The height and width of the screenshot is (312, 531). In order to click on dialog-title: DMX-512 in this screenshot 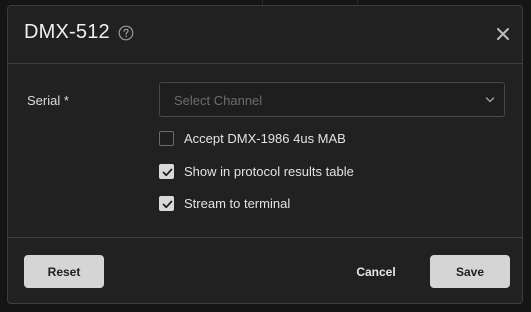, I will do `click(67, 32)`.